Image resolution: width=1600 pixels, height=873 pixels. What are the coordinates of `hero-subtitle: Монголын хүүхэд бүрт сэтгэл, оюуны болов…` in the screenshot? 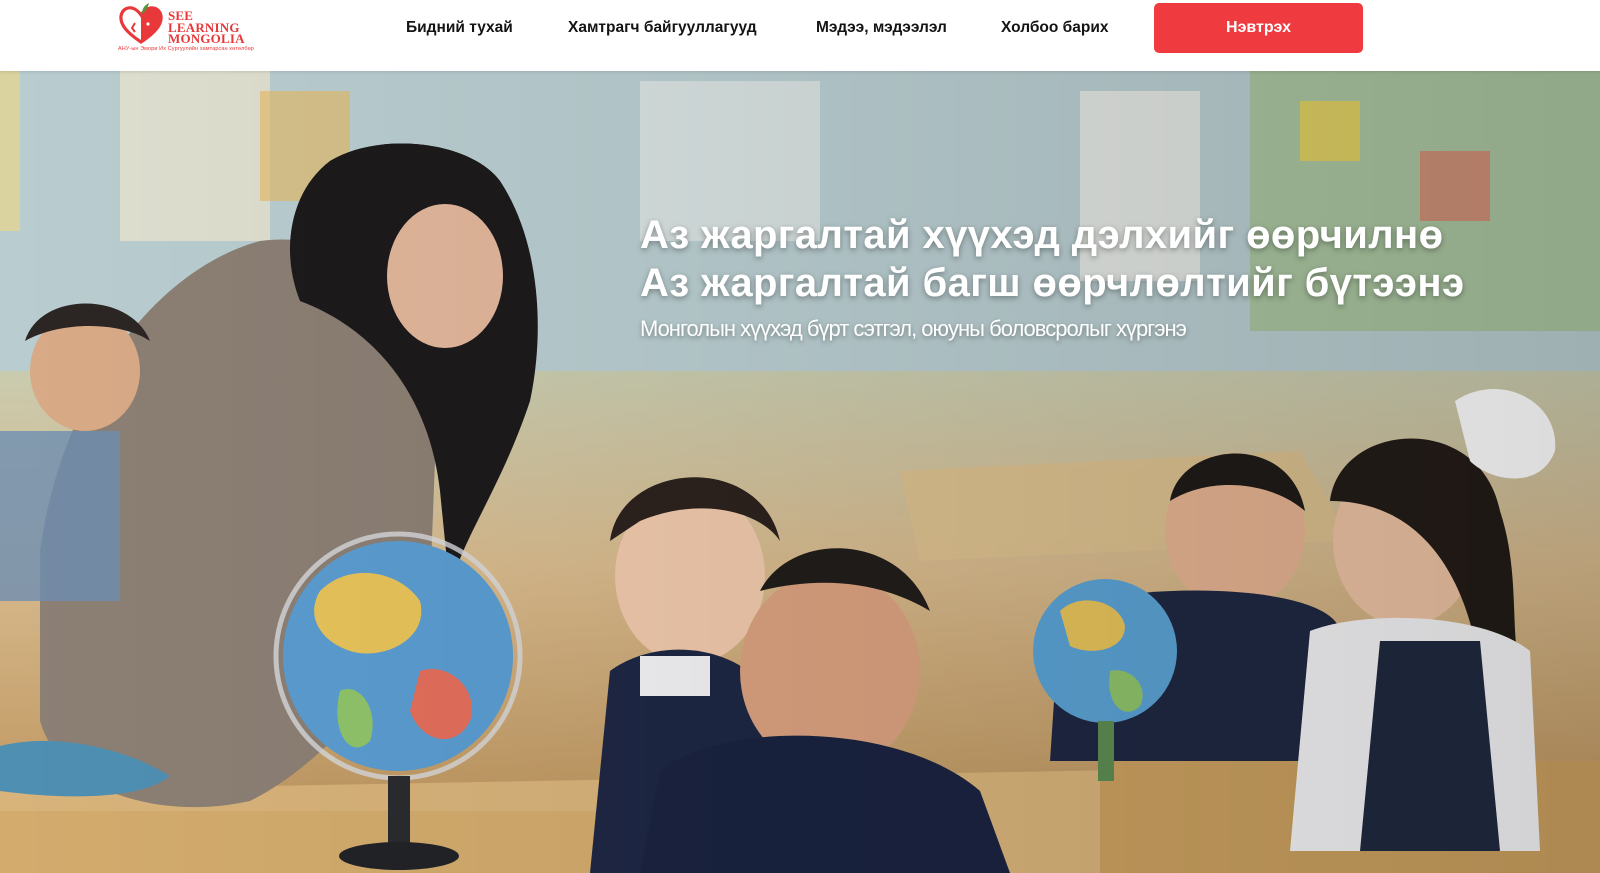 It's located at (913, 328).